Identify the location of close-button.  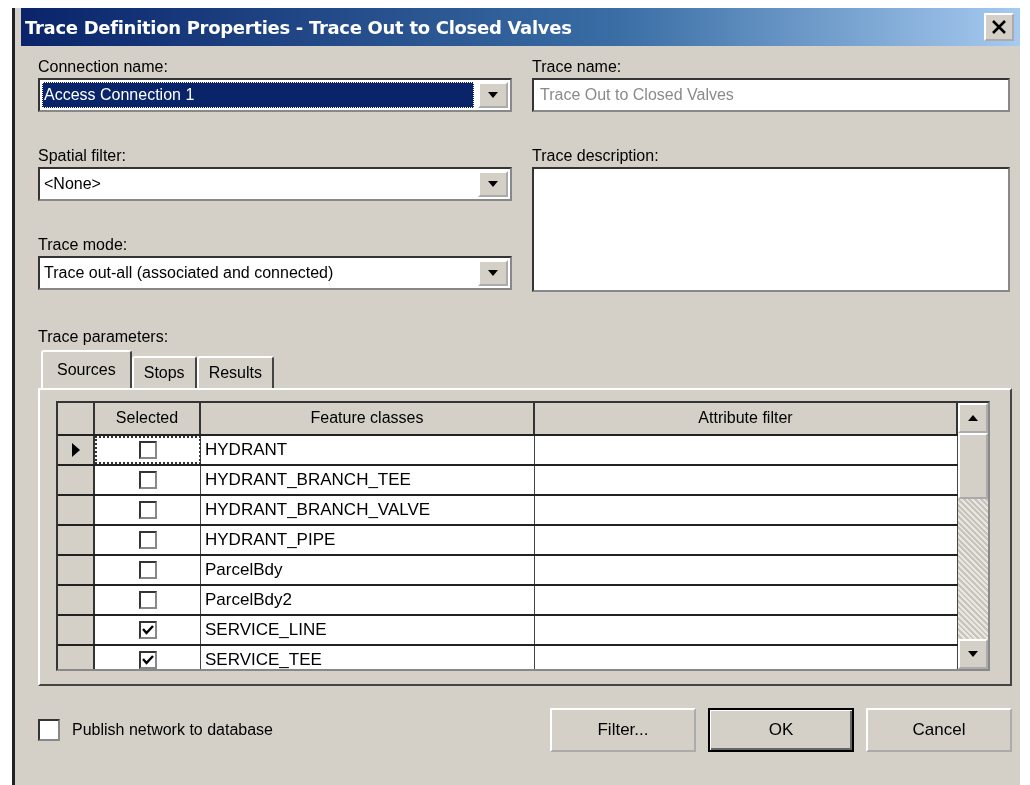
(999, 27).